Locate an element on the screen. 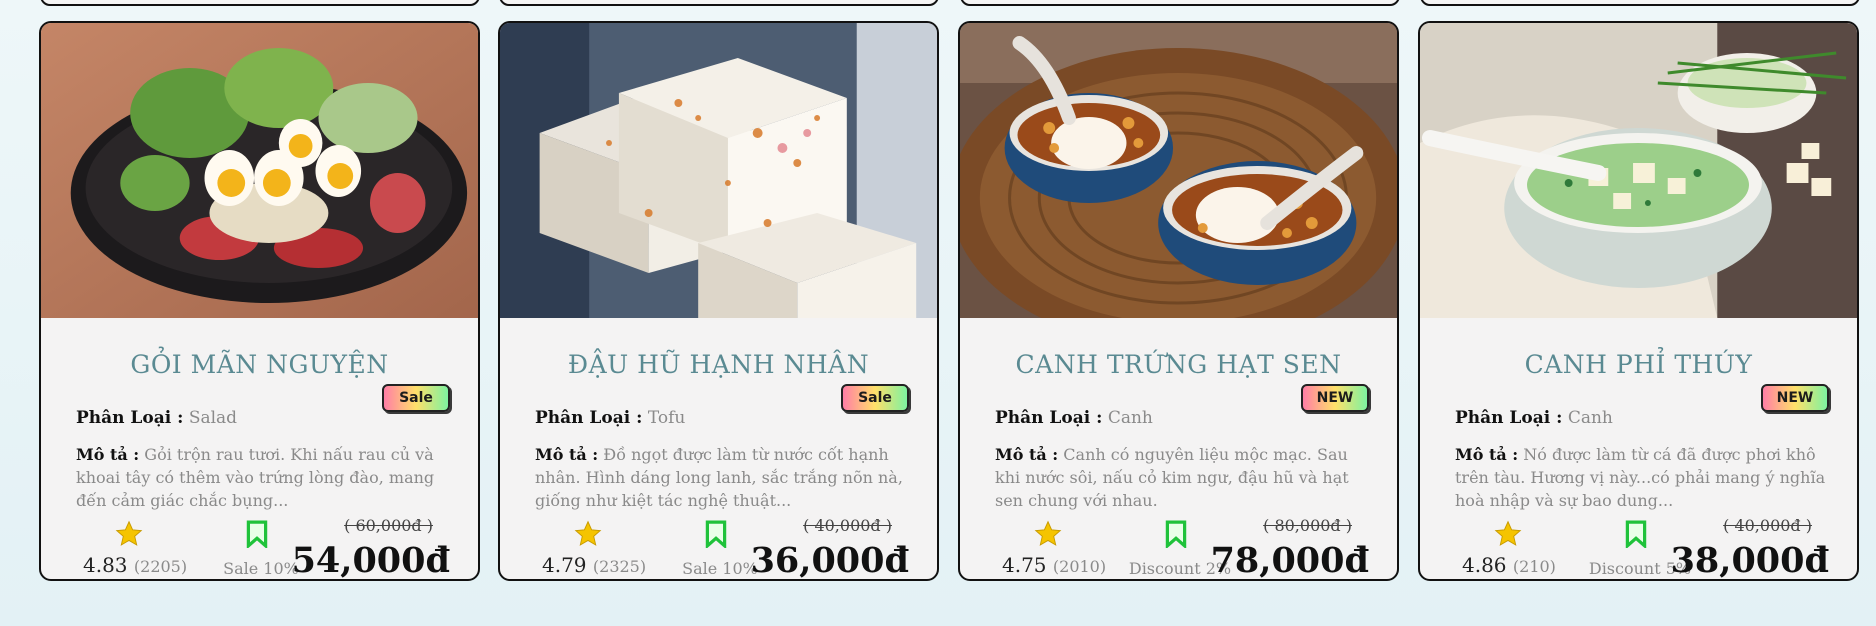 The height and width of the screenshot is (626, 1876). review-count: (2010) is located at coordinates (1079, 566).